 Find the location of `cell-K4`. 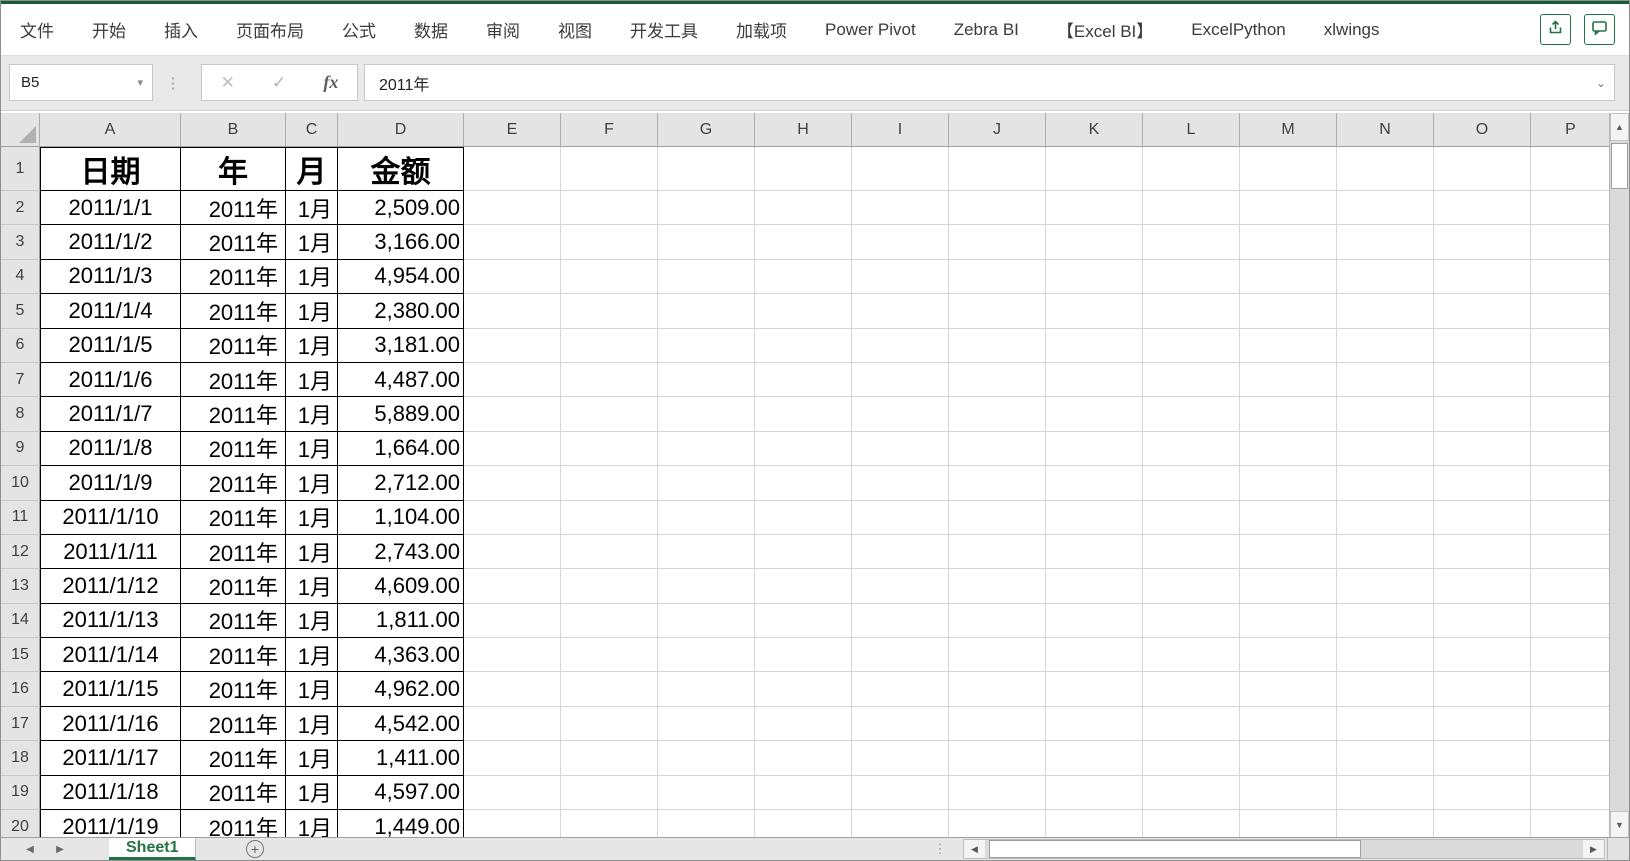

cell-K4 is located at coordinates (1094, 277).